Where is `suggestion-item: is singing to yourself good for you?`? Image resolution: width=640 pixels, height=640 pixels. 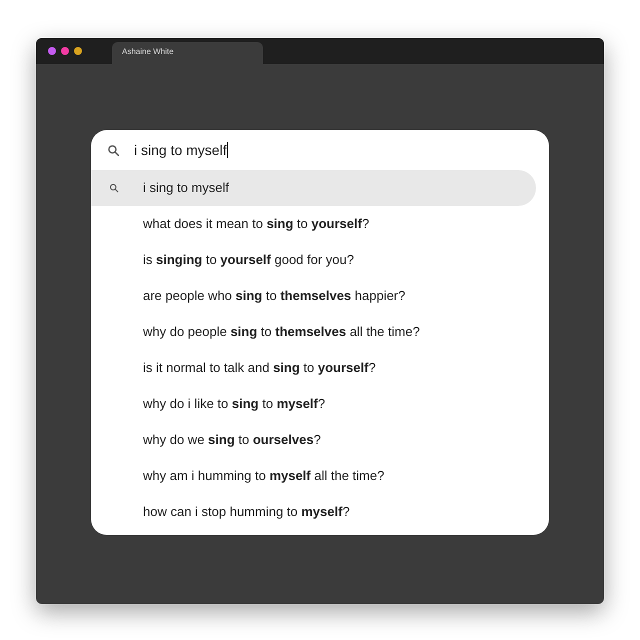
suggestion-item: is singing to yourself good for you? is located at coordinates (313, 260).